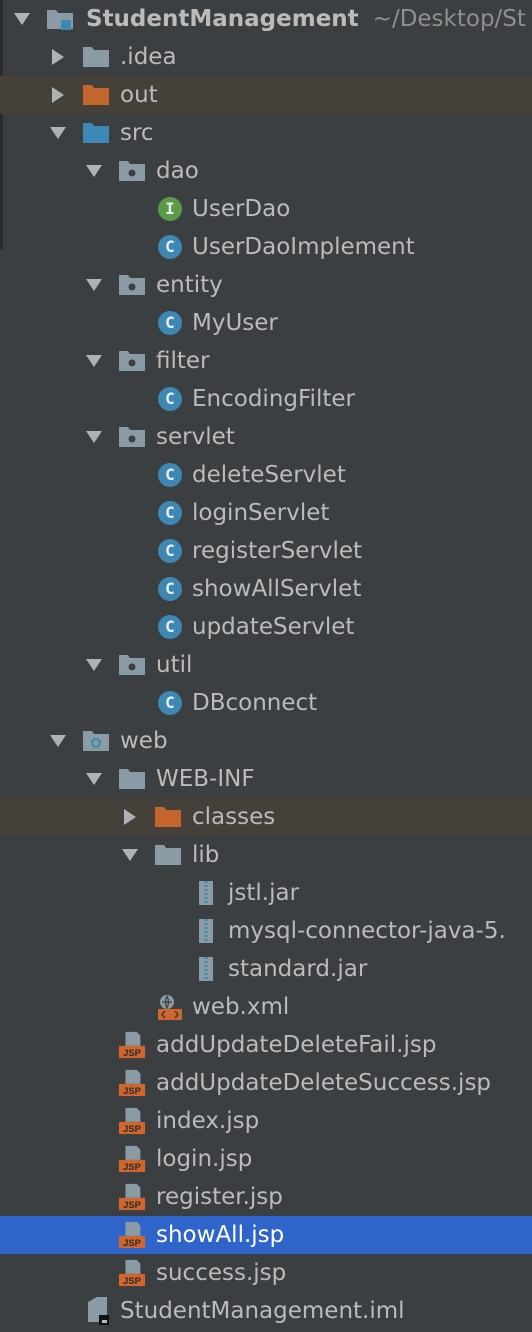  What do you see at coordinates (168, 817) in the screenshot?
I see `excluded-folder-icon` at bounding box center [168, 817].